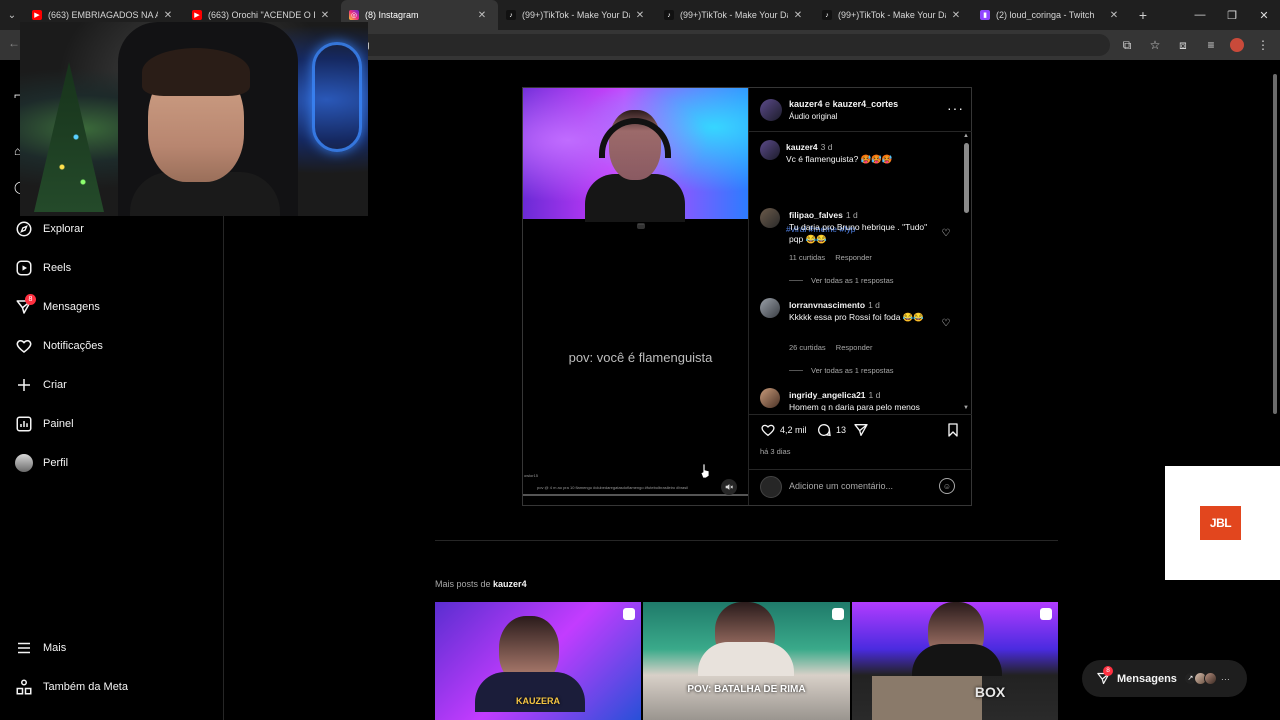 This screenshot has width=1280, height=720. I want to click on post-actions: 4,2 mil 13 há 3 dias, so click(860, 444).